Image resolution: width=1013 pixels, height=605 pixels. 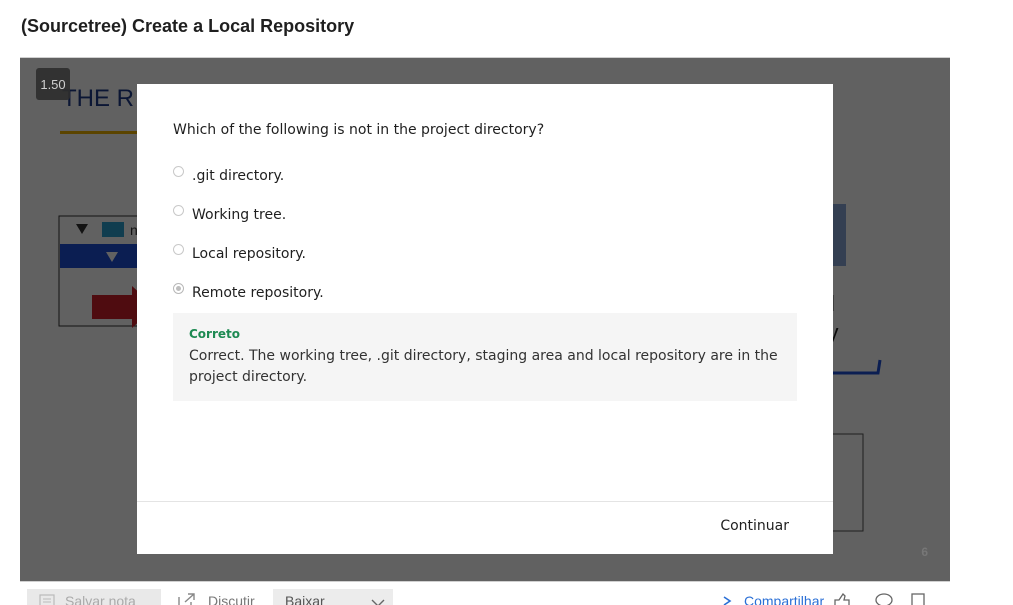 I want to click on share-button: Compartilhar, so click(x=773, y=597).